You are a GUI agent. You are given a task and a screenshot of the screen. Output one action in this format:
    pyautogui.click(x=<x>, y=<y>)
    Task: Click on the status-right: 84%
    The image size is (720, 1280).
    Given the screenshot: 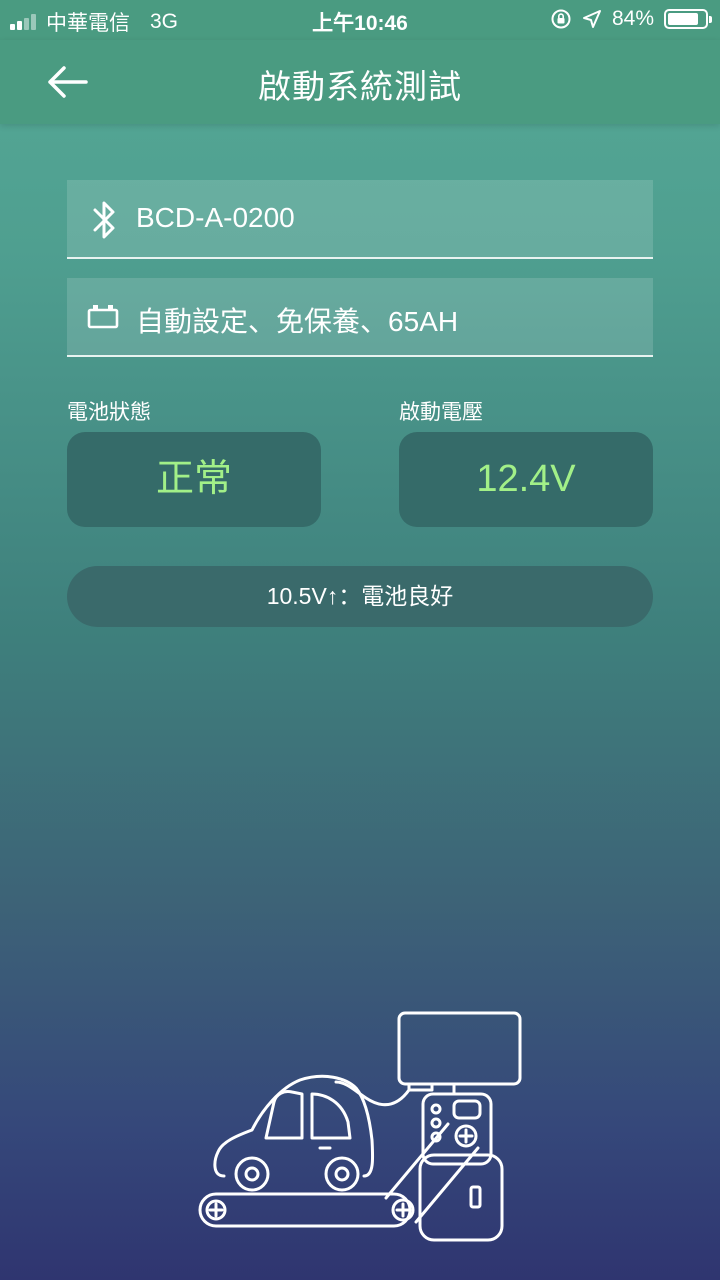 What is the action you would take?
    pyautogui.click(x=631, y=19)
    